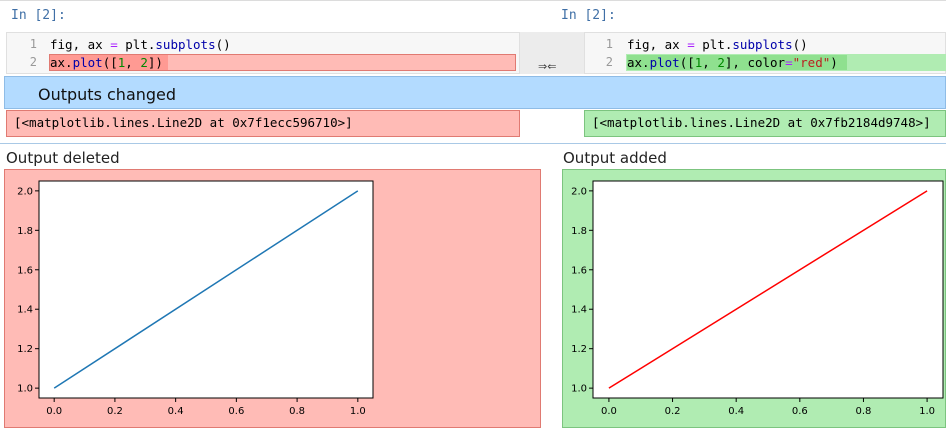 This screenshot has height=433, width=946. What do you see at coordinates (732, 62) in the screenshot?
I see `code-line: ax.plot([1, 2], color="red")` at bounding box center [732, 62].